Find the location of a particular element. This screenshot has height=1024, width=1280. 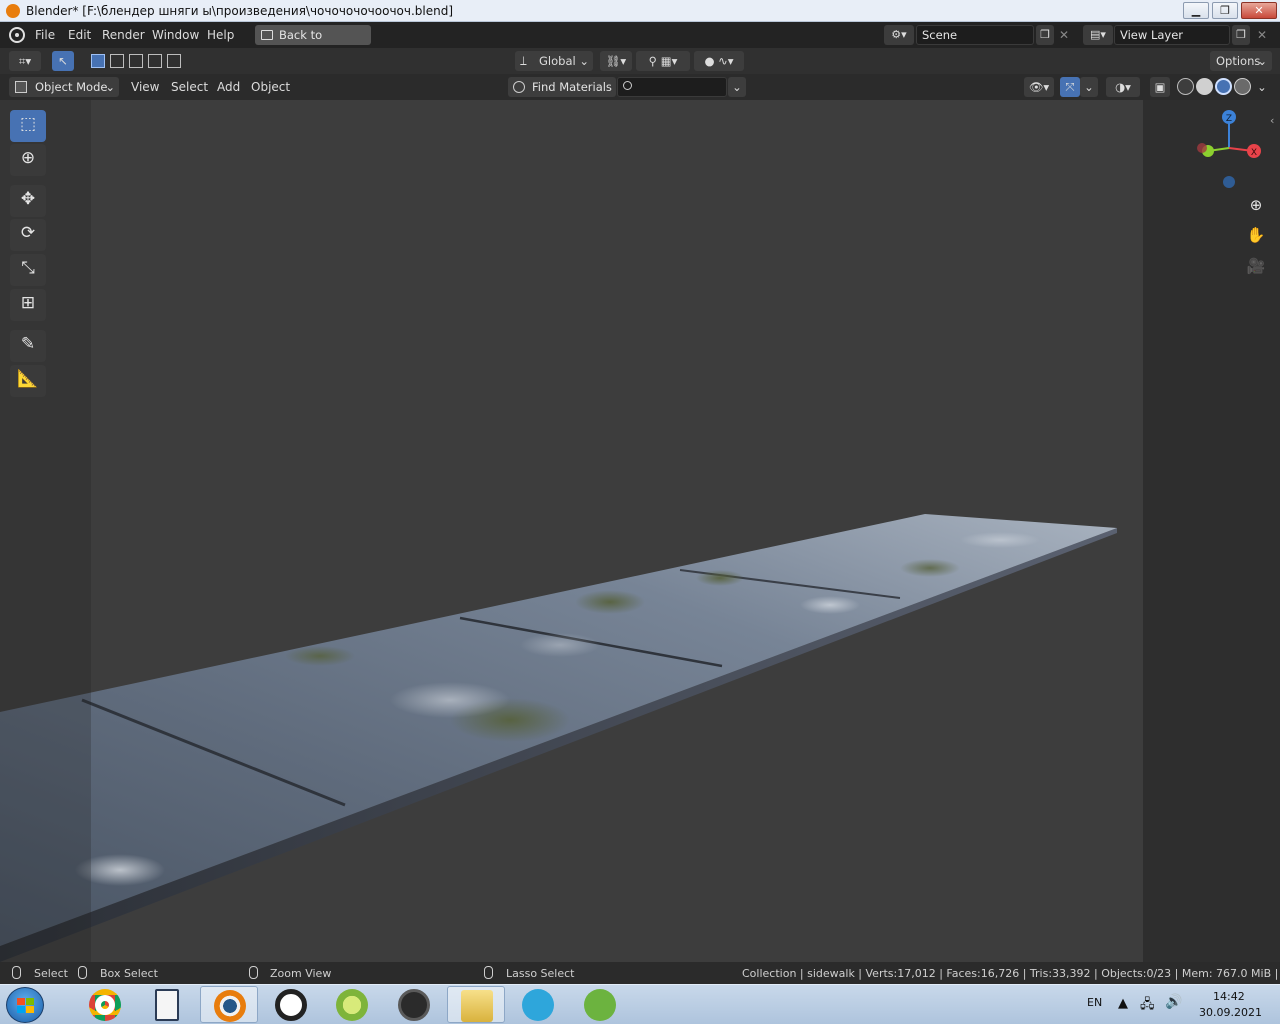

pivot-point-icon: ⛓▾ is located at coordinates (616, 61).